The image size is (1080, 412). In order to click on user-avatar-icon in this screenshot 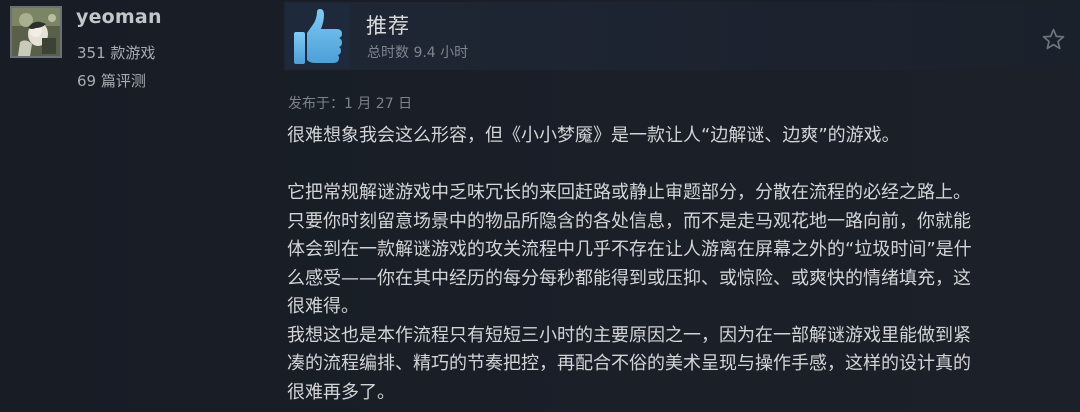, I will do `click(36, 32)`.